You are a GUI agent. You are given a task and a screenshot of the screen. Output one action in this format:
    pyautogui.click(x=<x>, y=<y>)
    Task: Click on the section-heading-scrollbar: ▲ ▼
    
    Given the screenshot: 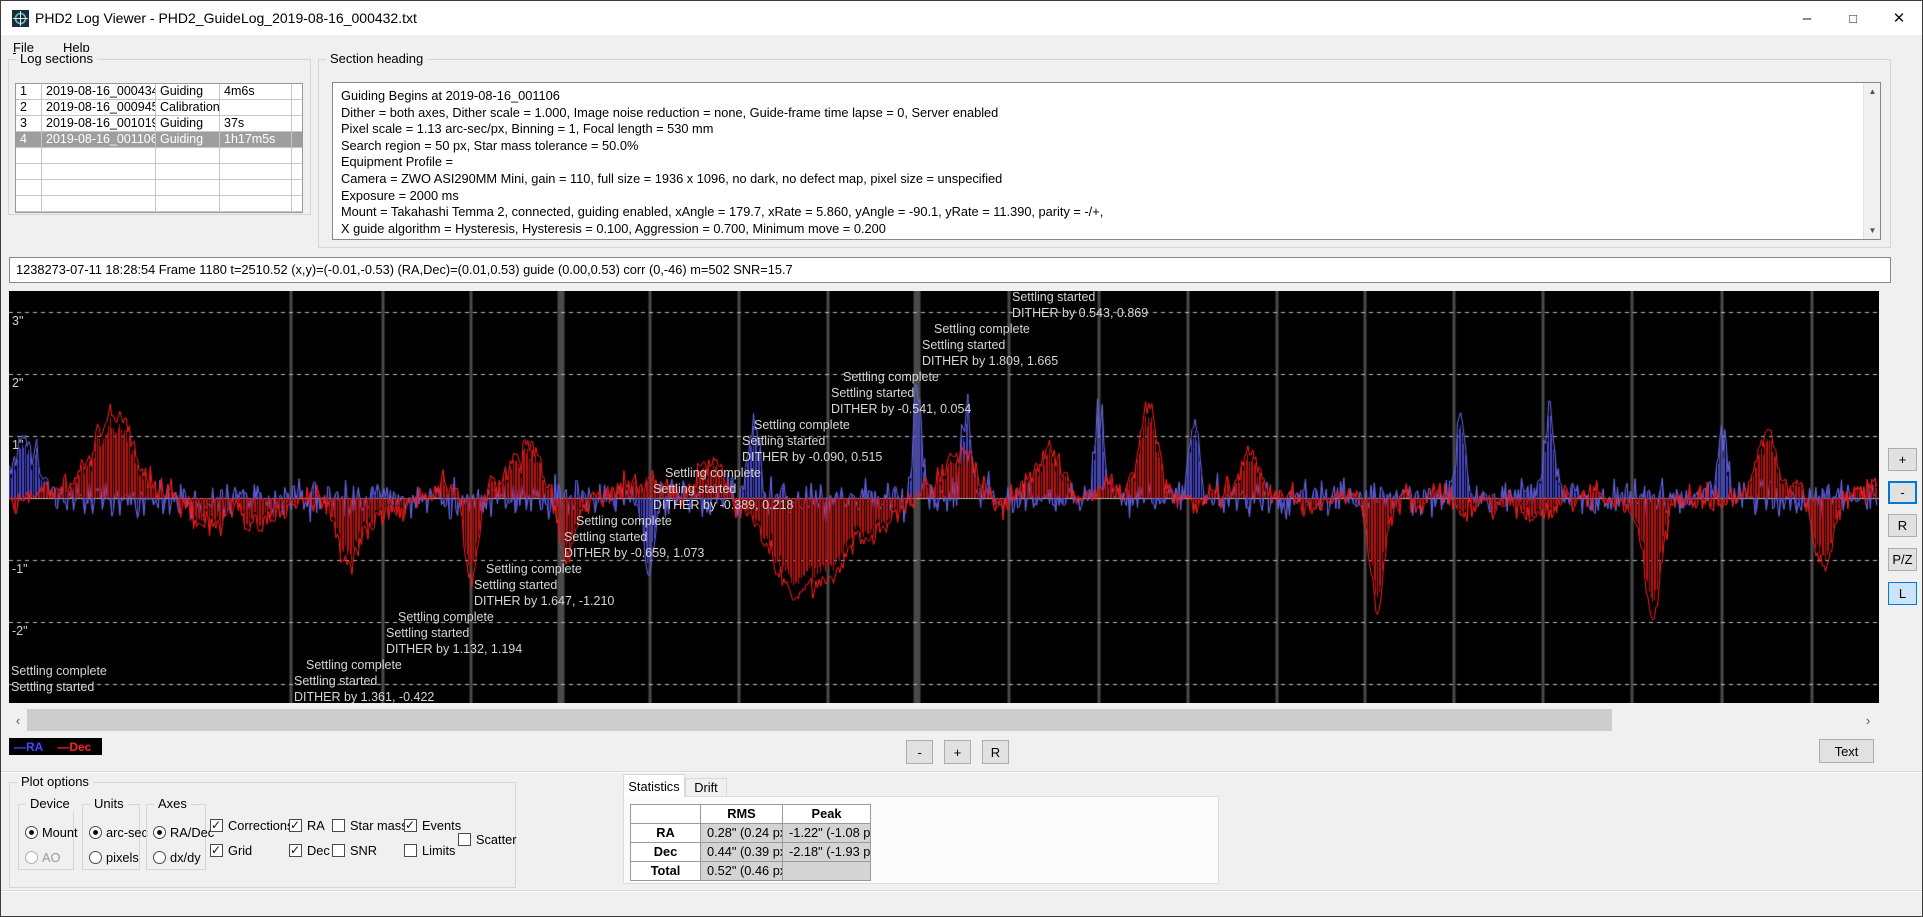 What is the action you would take?
    pyautogui.click(x=1871, y=161)
    